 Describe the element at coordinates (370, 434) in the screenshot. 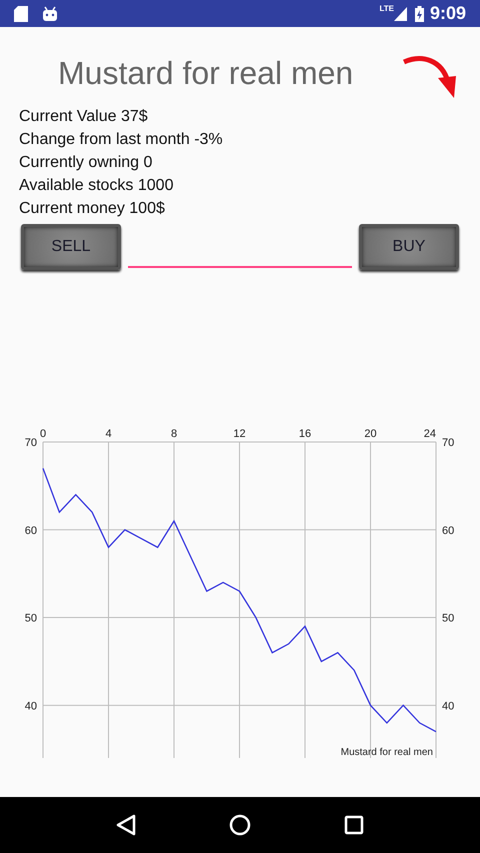

I see `x-tick-label: 20` at that location.